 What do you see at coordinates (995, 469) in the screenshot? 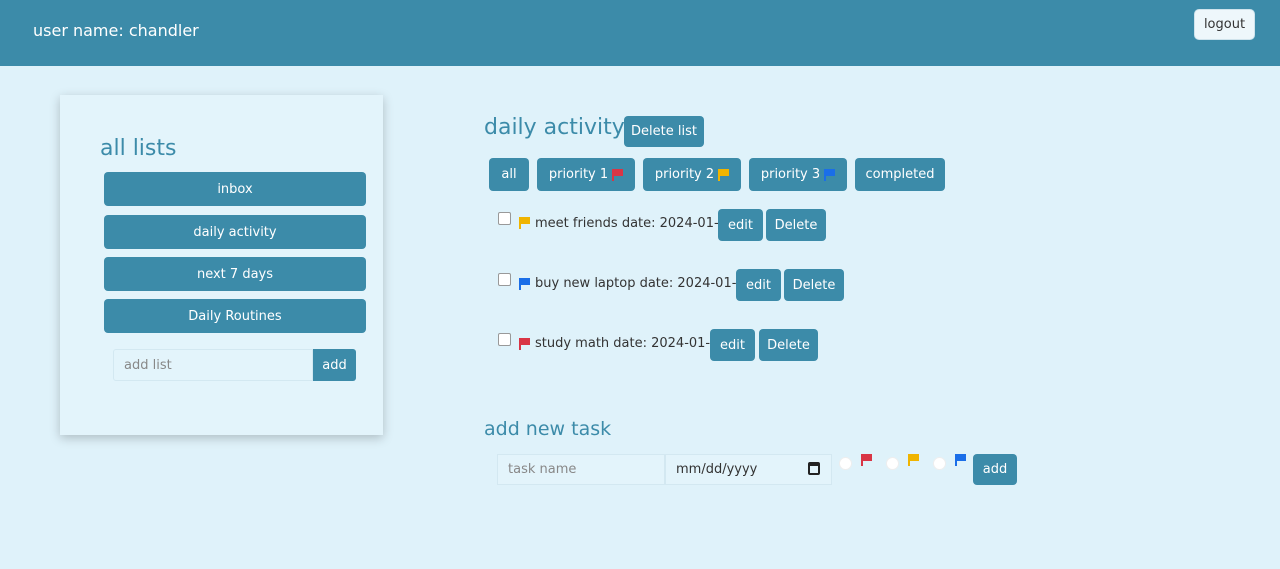
I see `add-task-button: add` at bounding box center [995, 469].